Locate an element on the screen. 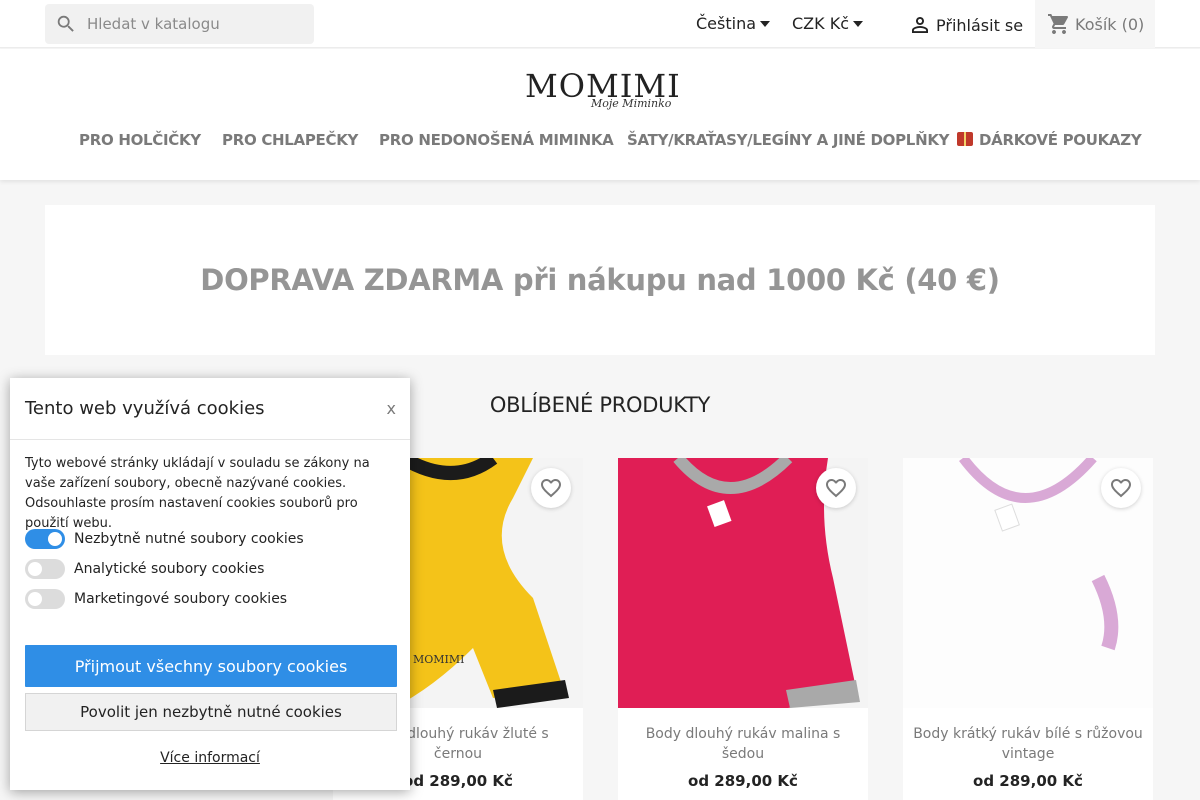  nav-item-gift-vouchers: DÁRKOVÉ POUKAZY is located at coordinates (1049, 140).